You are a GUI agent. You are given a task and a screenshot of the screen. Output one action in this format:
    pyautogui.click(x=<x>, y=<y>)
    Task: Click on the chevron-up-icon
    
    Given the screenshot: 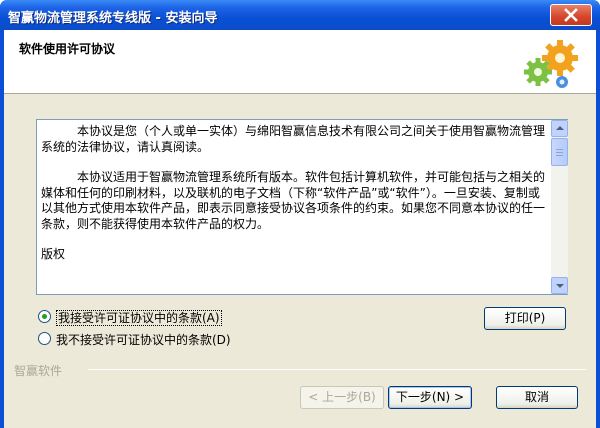 What is the action you would take?
    pyautogui.click(x=560, y=128)
    